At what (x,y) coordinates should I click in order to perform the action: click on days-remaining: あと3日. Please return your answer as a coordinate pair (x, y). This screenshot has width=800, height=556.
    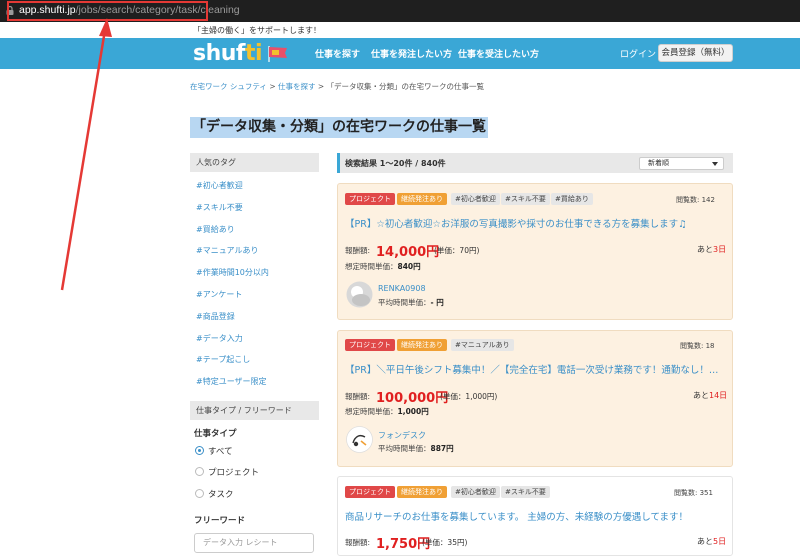
    Looking at the image, I should click on (711, 249).